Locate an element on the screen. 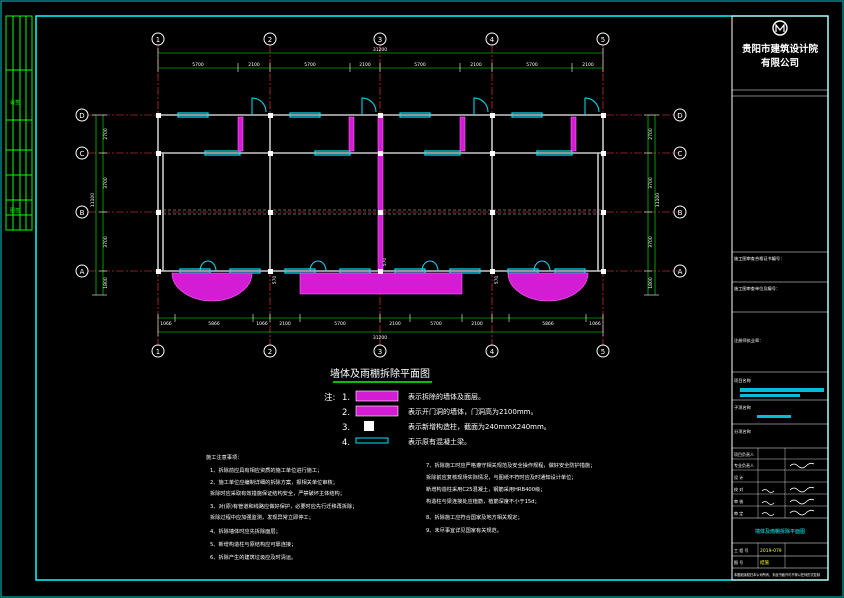 The image size is (844, 598). review-cert-label: 施工图审查合格证书编号： is located at coordinates (759, 258).